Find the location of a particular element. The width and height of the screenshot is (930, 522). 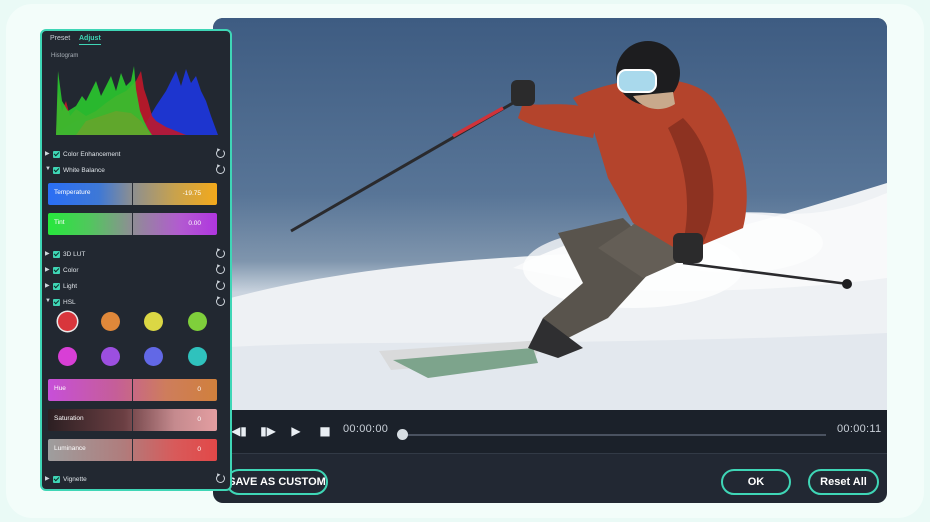

saturation-slider: Saturation 0 is located at coordinates (132, 420).